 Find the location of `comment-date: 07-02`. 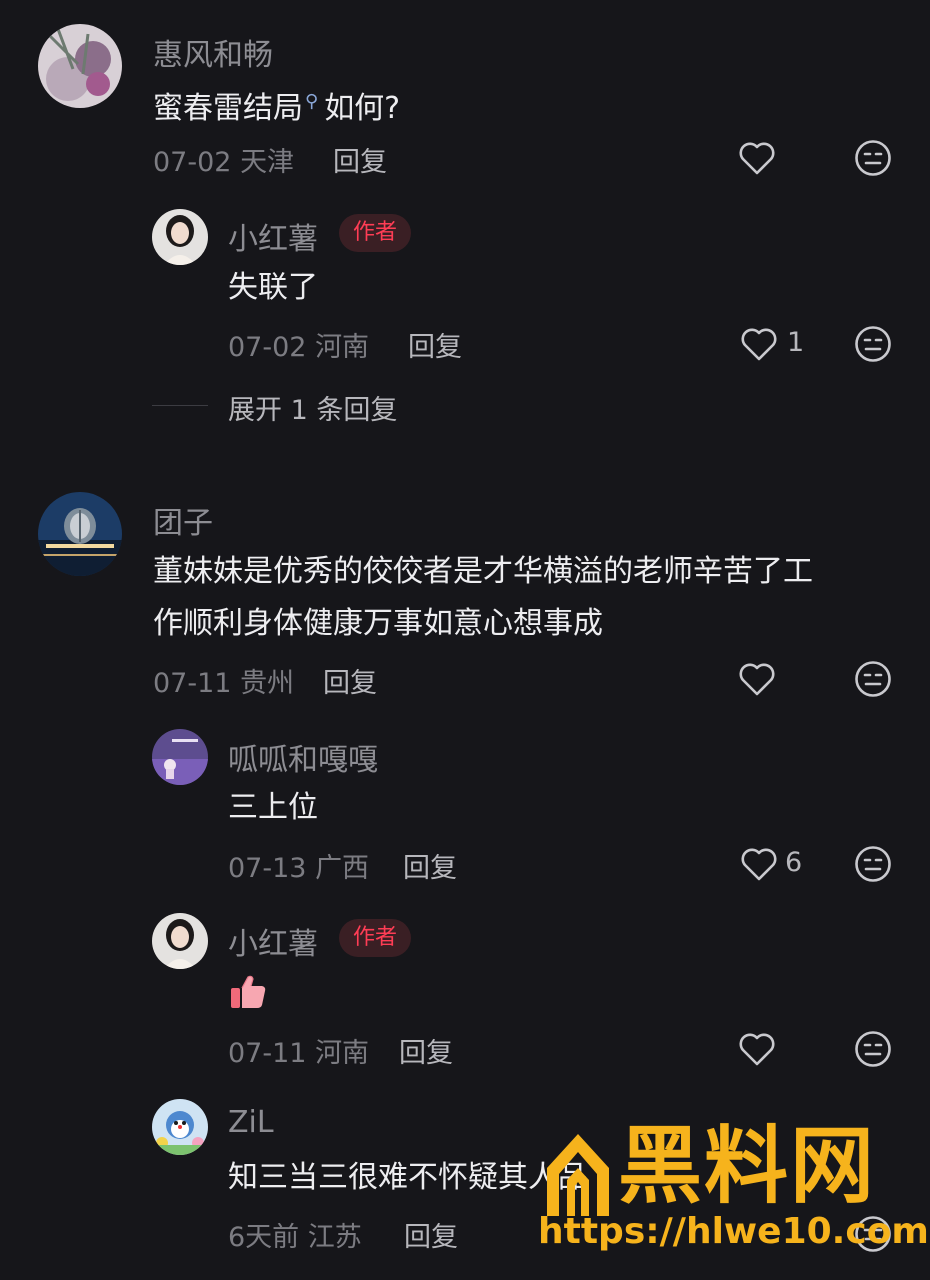

comment-date: 07-02 is located at coordinates (192, 162).